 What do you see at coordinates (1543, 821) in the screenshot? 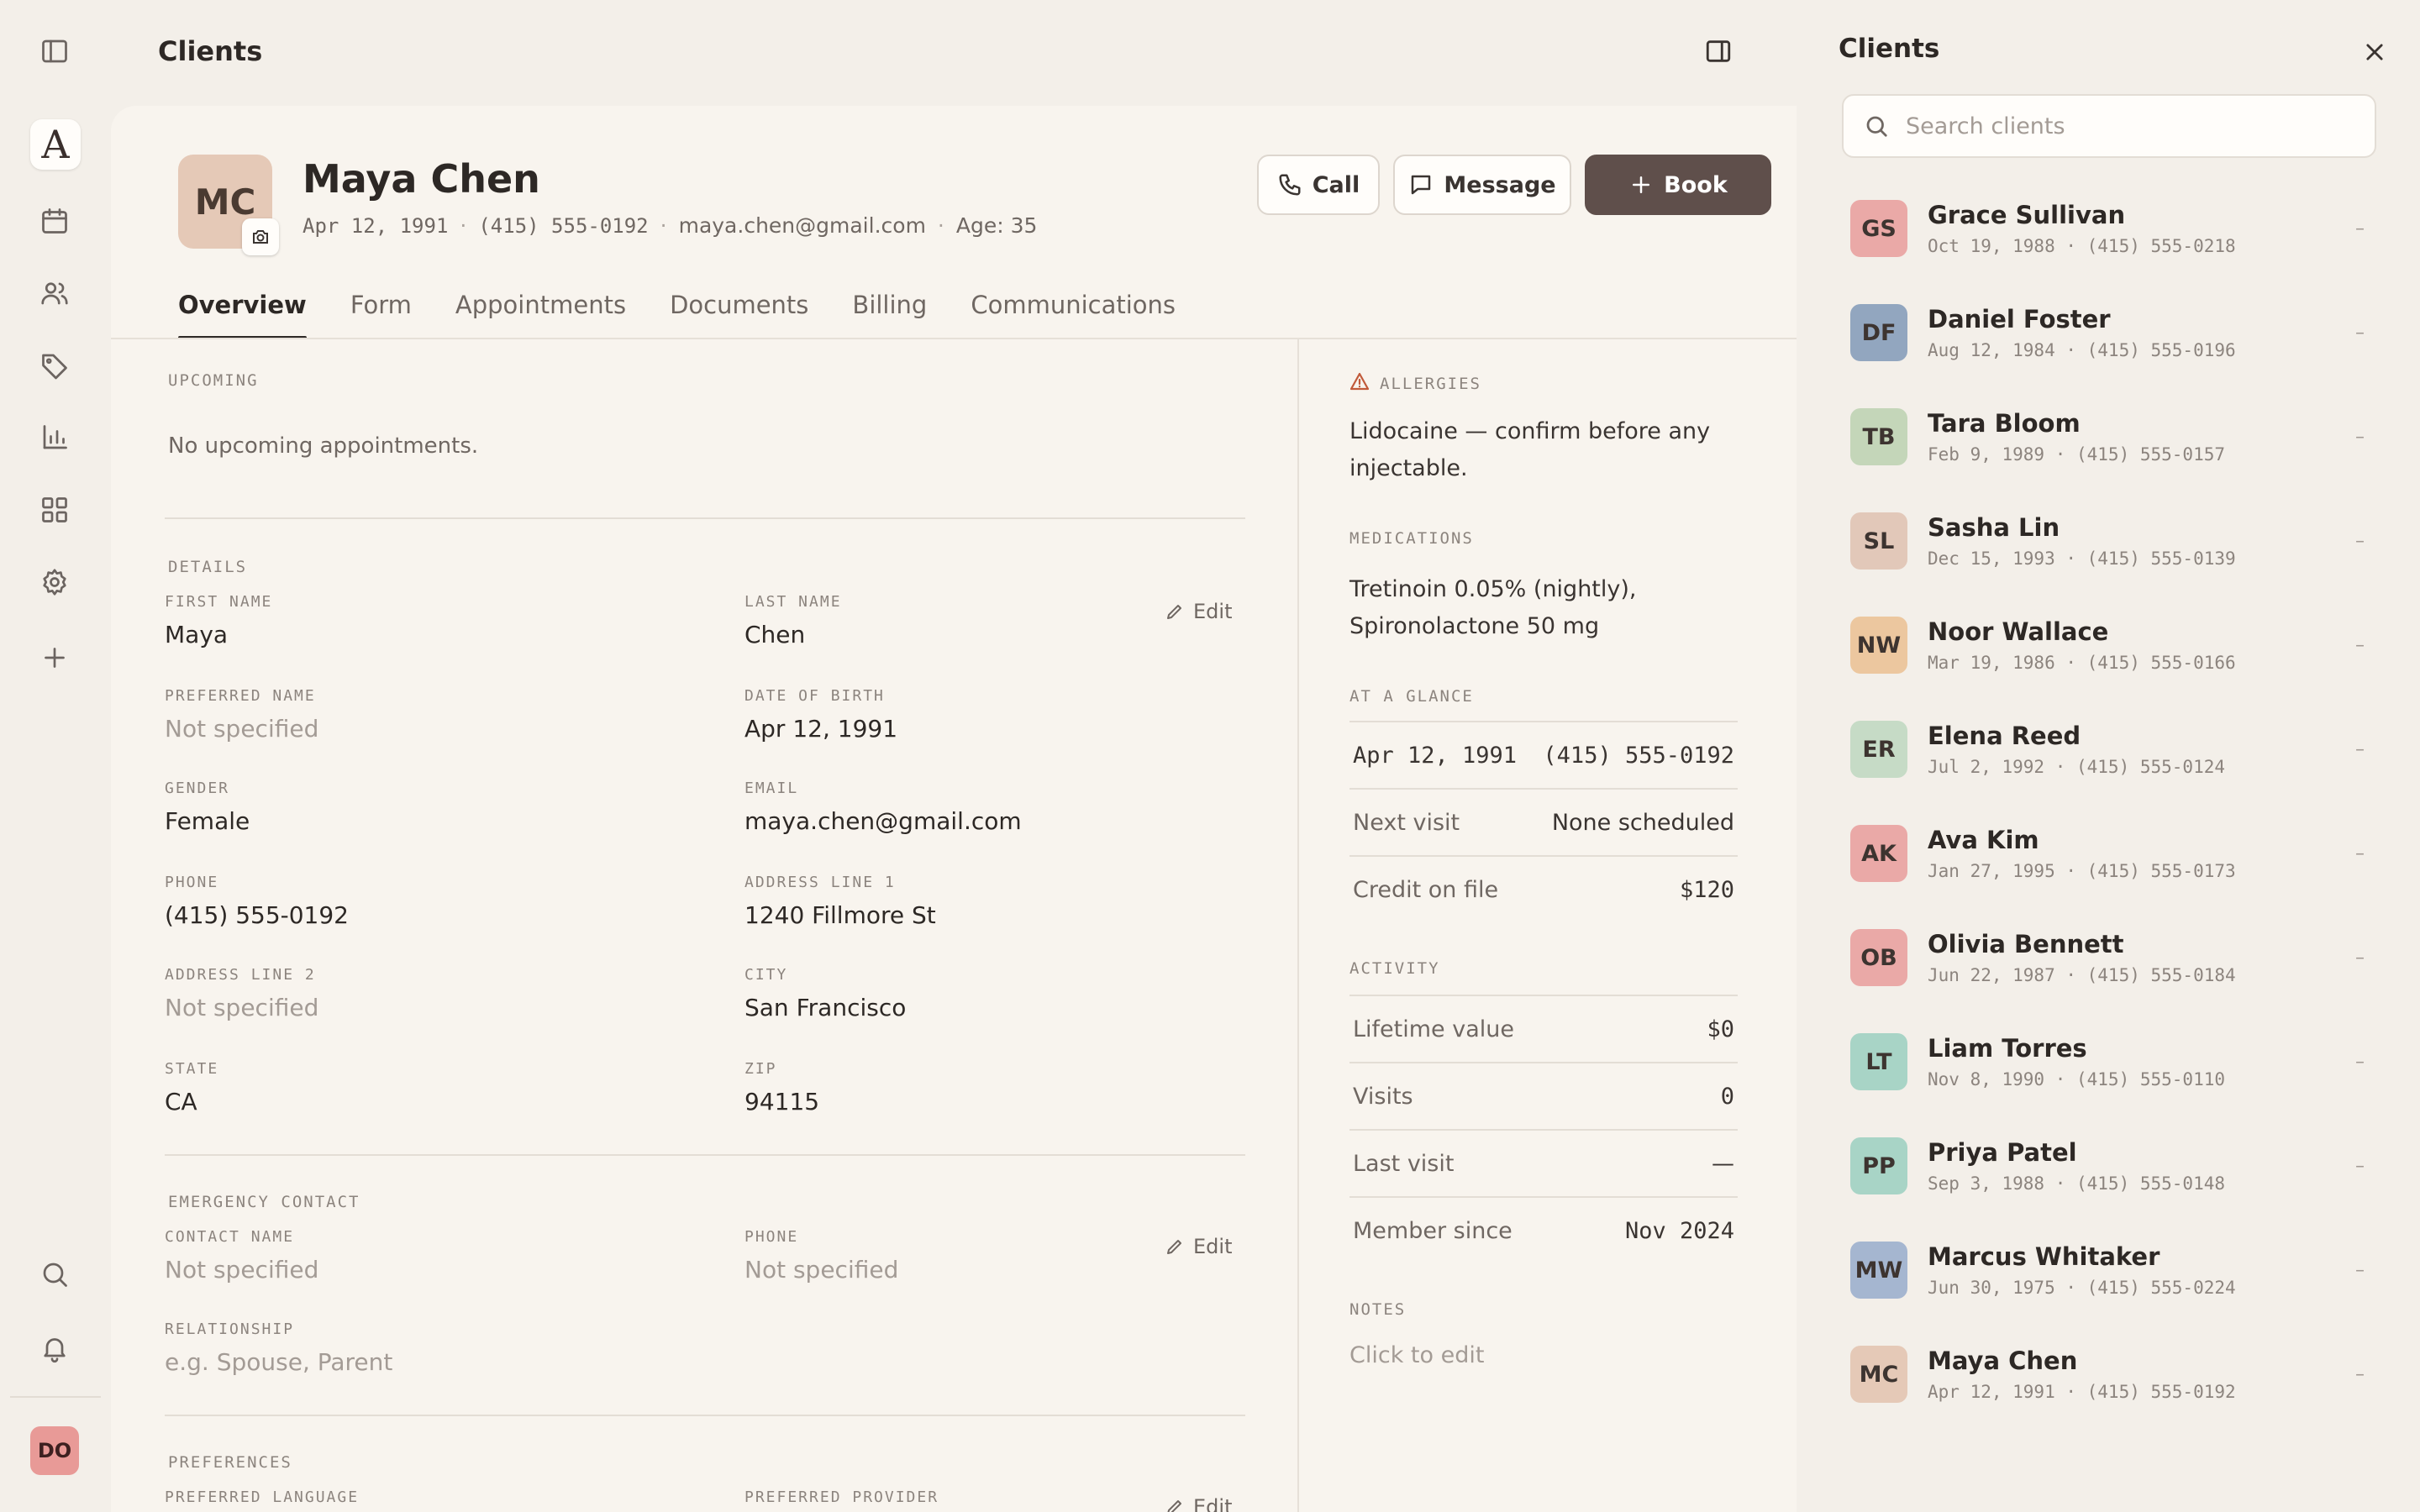
I see `next-visit-row: Next visit None scheduled` at bounding box center [1543, 821].